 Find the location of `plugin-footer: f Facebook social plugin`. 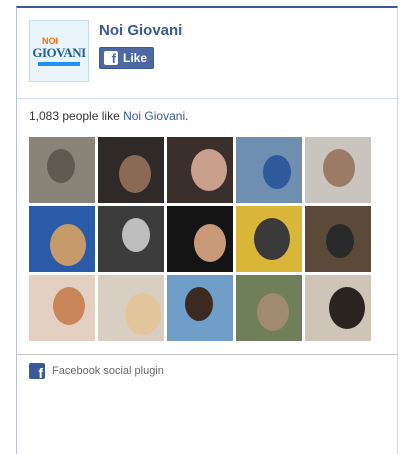

plugin-footer: f Facebook social plugin is located at coordinates (96, 372).